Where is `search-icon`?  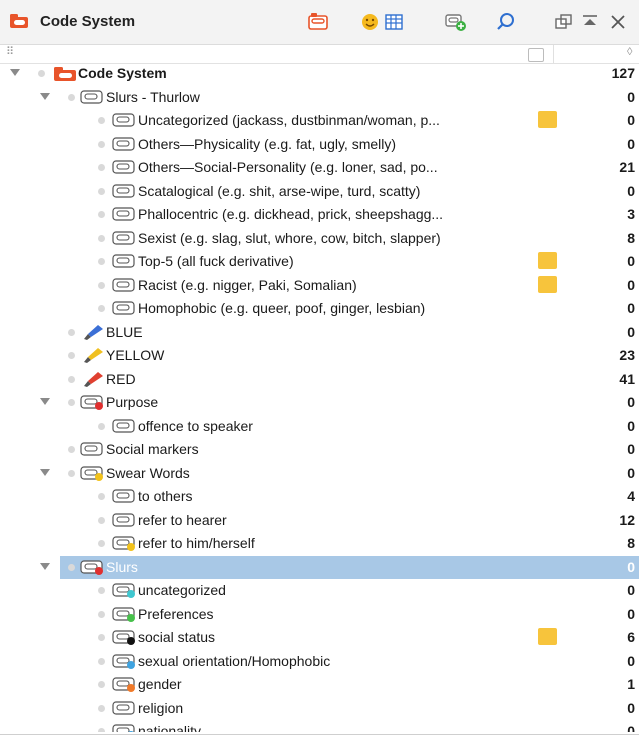
search-icon is located at coordinates (506, 22).